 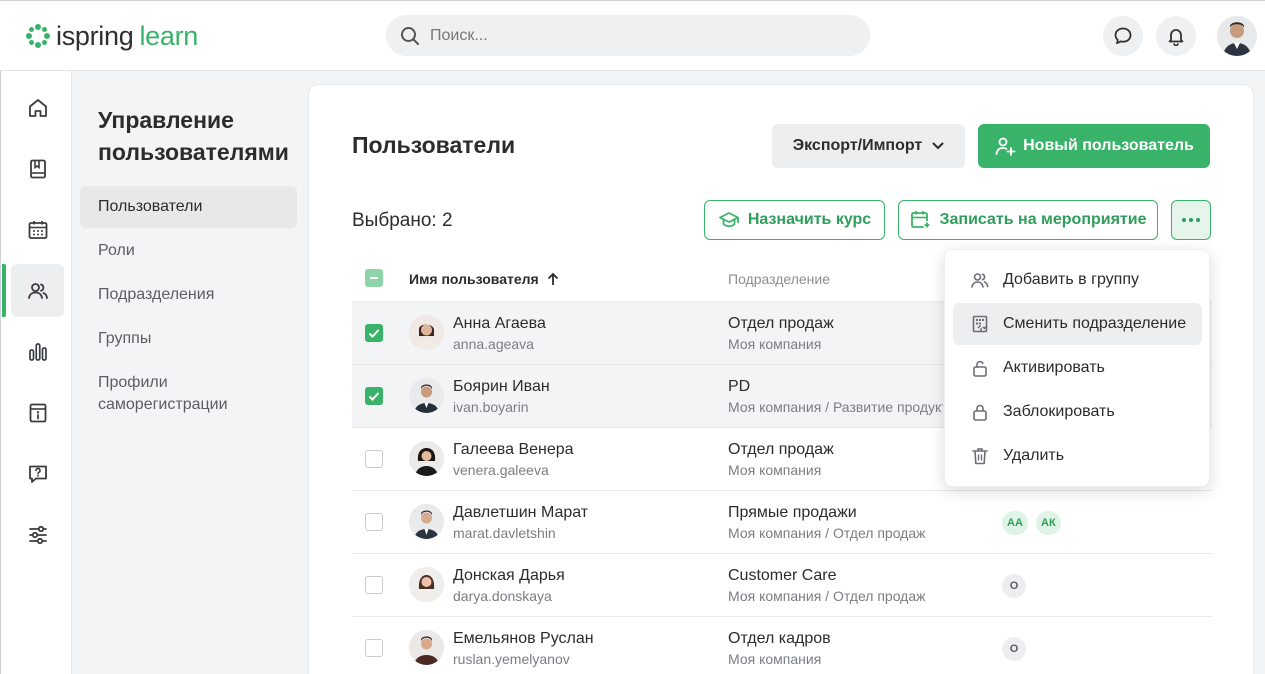 What do you see at coordinates (193, 136) in the screenshot?
I see `sidebar-title: Управление пользователями` at bounding box center [193, 136].